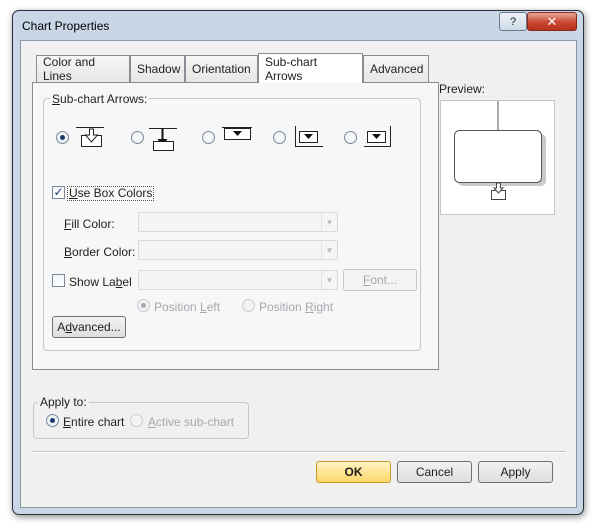 This screenshot has width=601, height=529. Describe the element at coordinates (500, 150) in the screenshot. I see `preview-chart-icon` at that location.